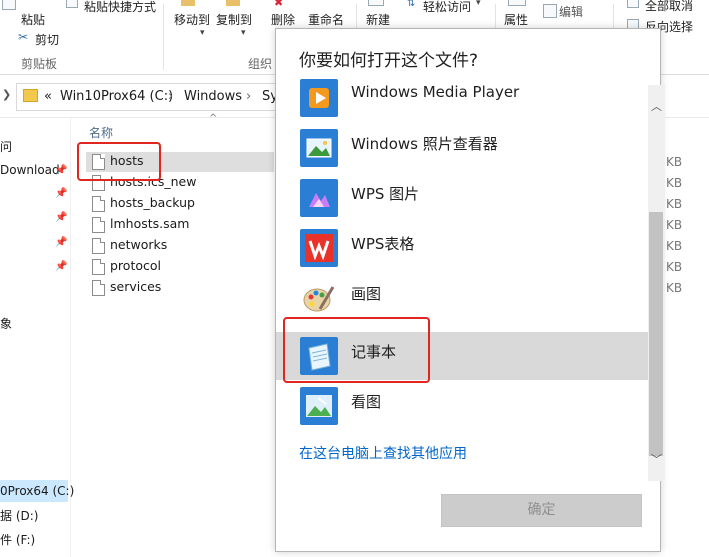 Image resolution: width=709 pixels, height=557 pixels. I want to click on nav-item-pictures: 象, so click(6, 323).